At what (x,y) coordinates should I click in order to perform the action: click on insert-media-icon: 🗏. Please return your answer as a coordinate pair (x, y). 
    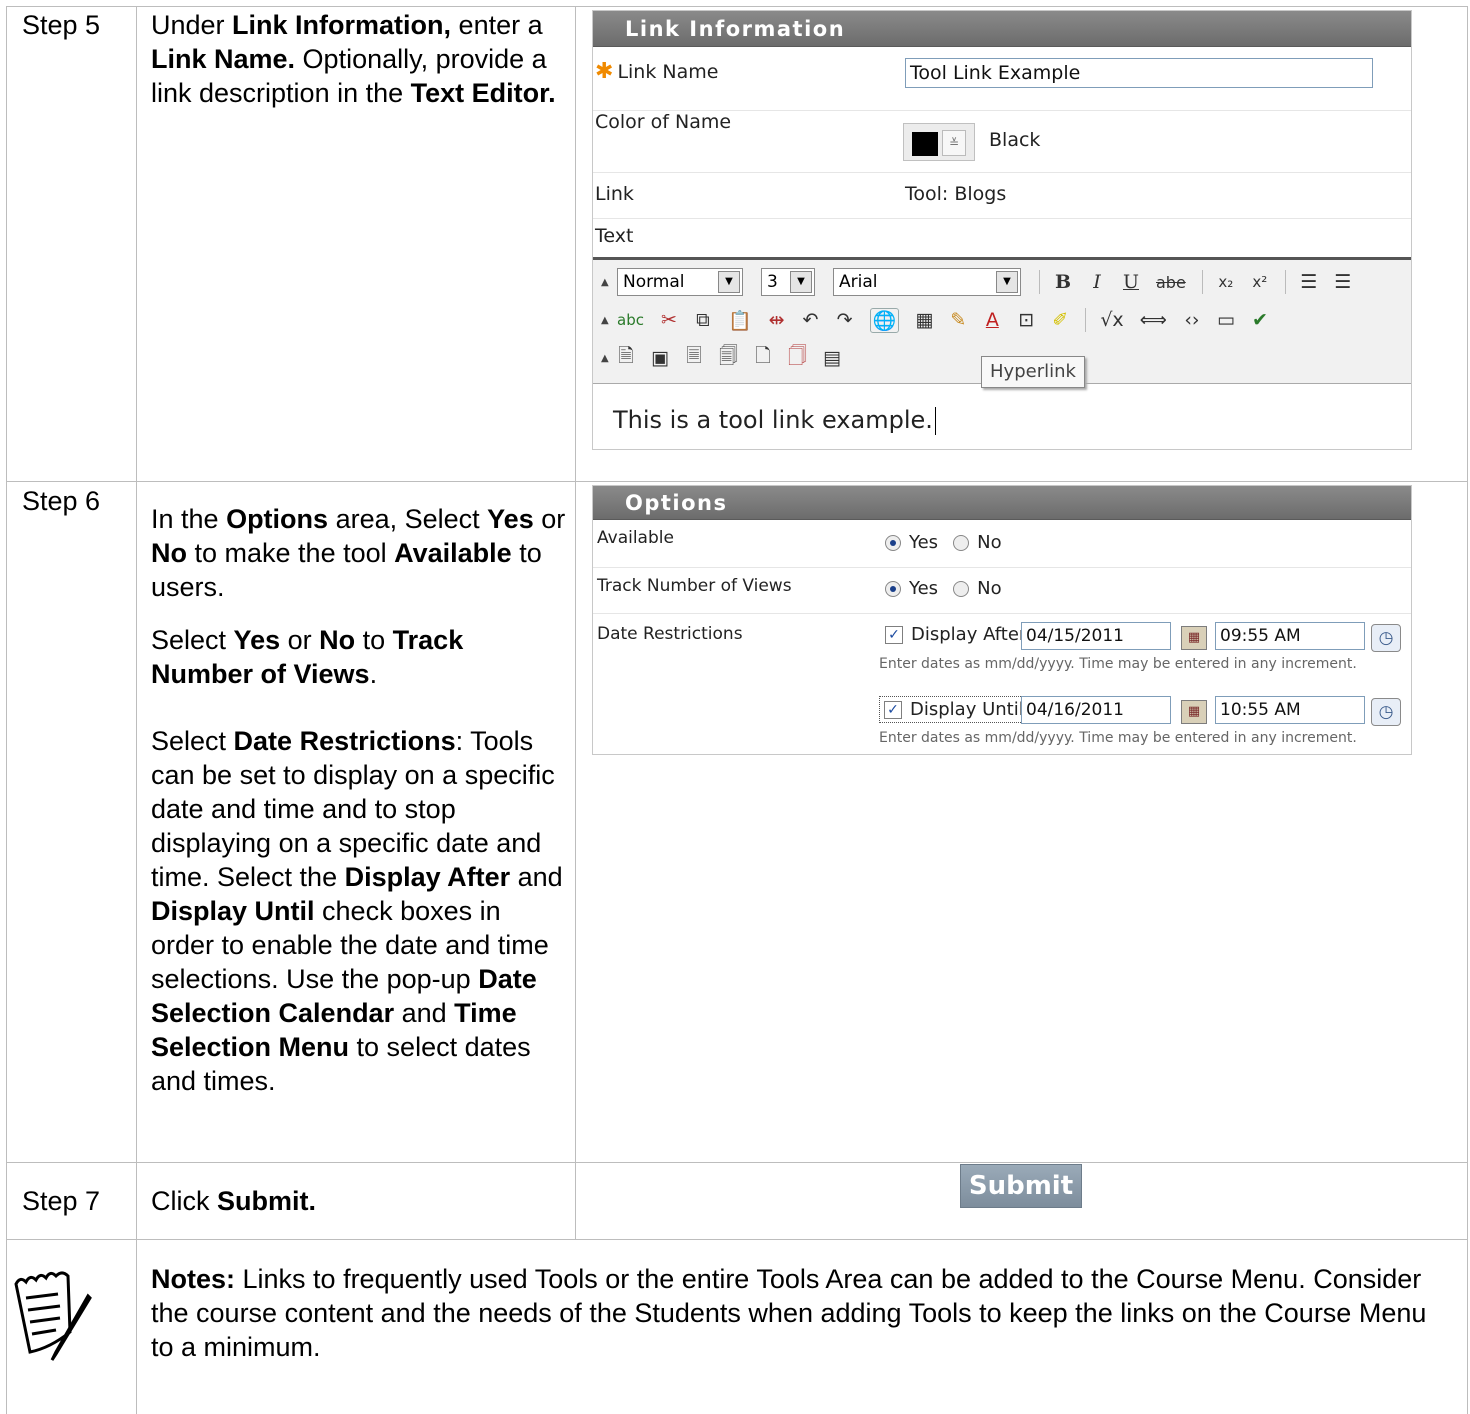
    Looking at the image, I should click on (694, 358).